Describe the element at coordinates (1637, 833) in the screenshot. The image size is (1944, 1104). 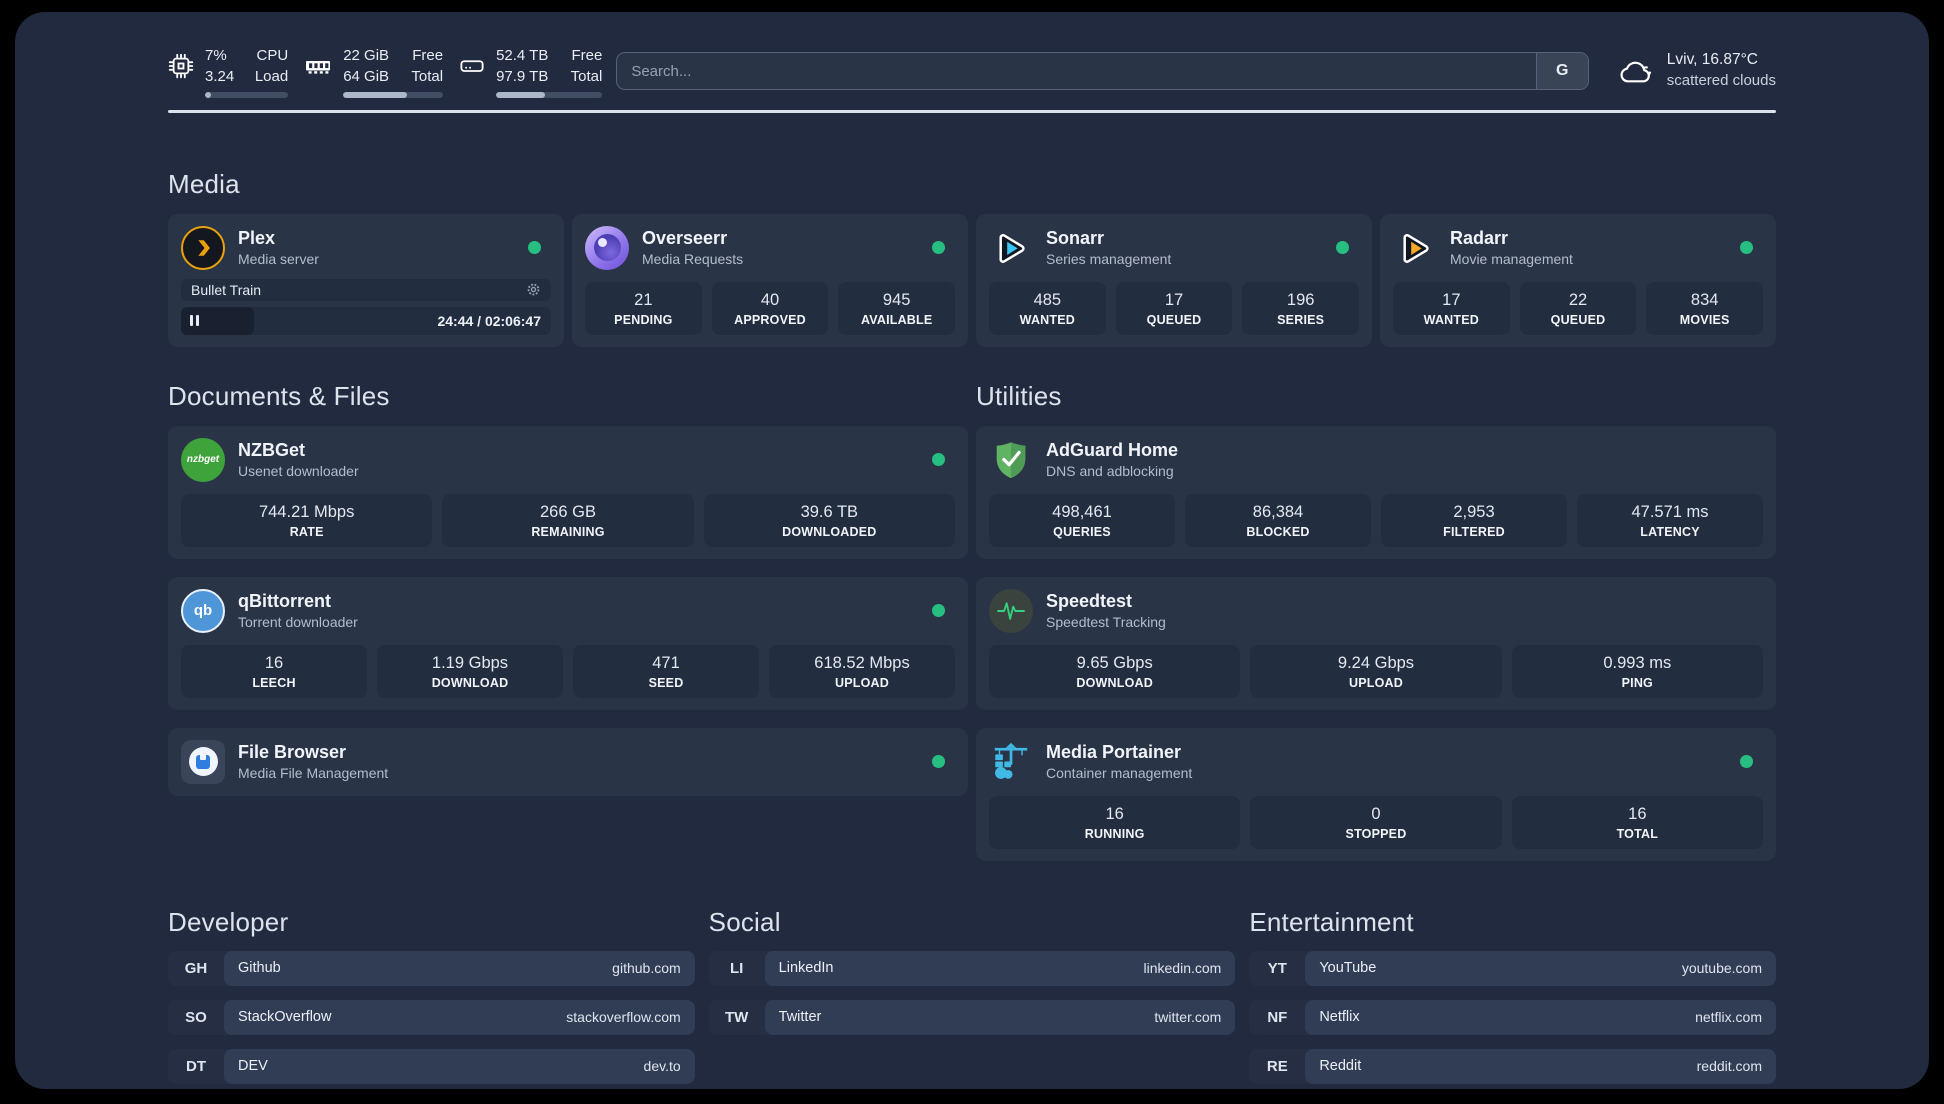
I see `stat-label: TOTAL` at that location.